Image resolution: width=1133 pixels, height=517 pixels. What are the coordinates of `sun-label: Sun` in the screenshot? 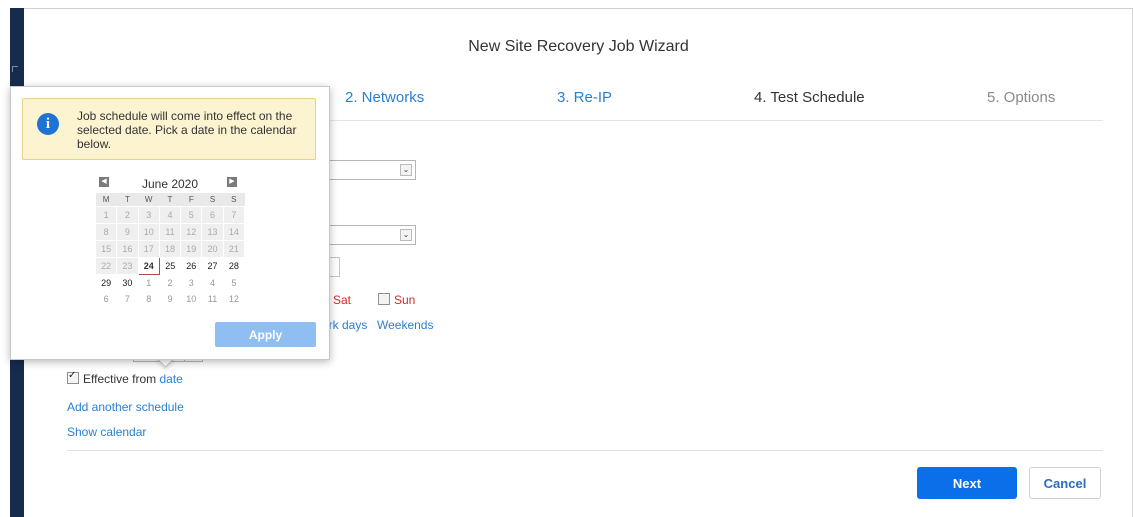 It's located at (405, 300).